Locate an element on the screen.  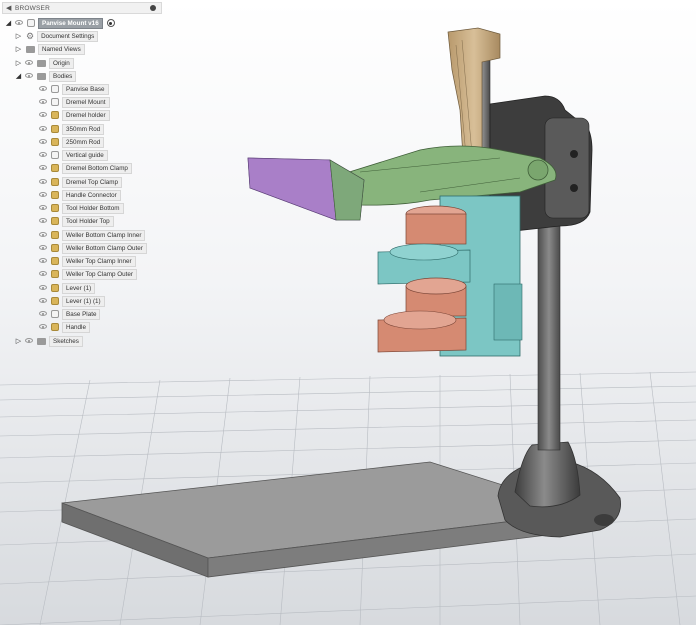
body-item: Weller Bottom Clamp Inner is located at coordinates (91, 235).